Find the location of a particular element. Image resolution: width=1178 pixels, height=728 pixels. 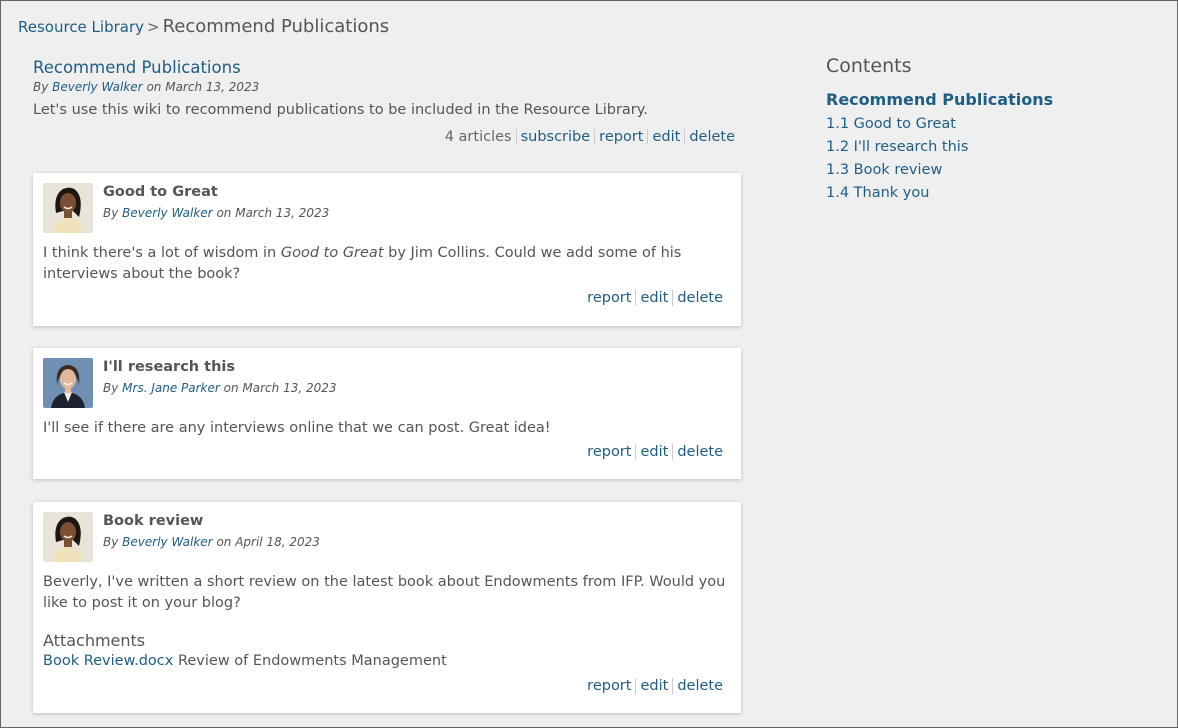

article-title: I'll research this is located at coordinates (169, 367).